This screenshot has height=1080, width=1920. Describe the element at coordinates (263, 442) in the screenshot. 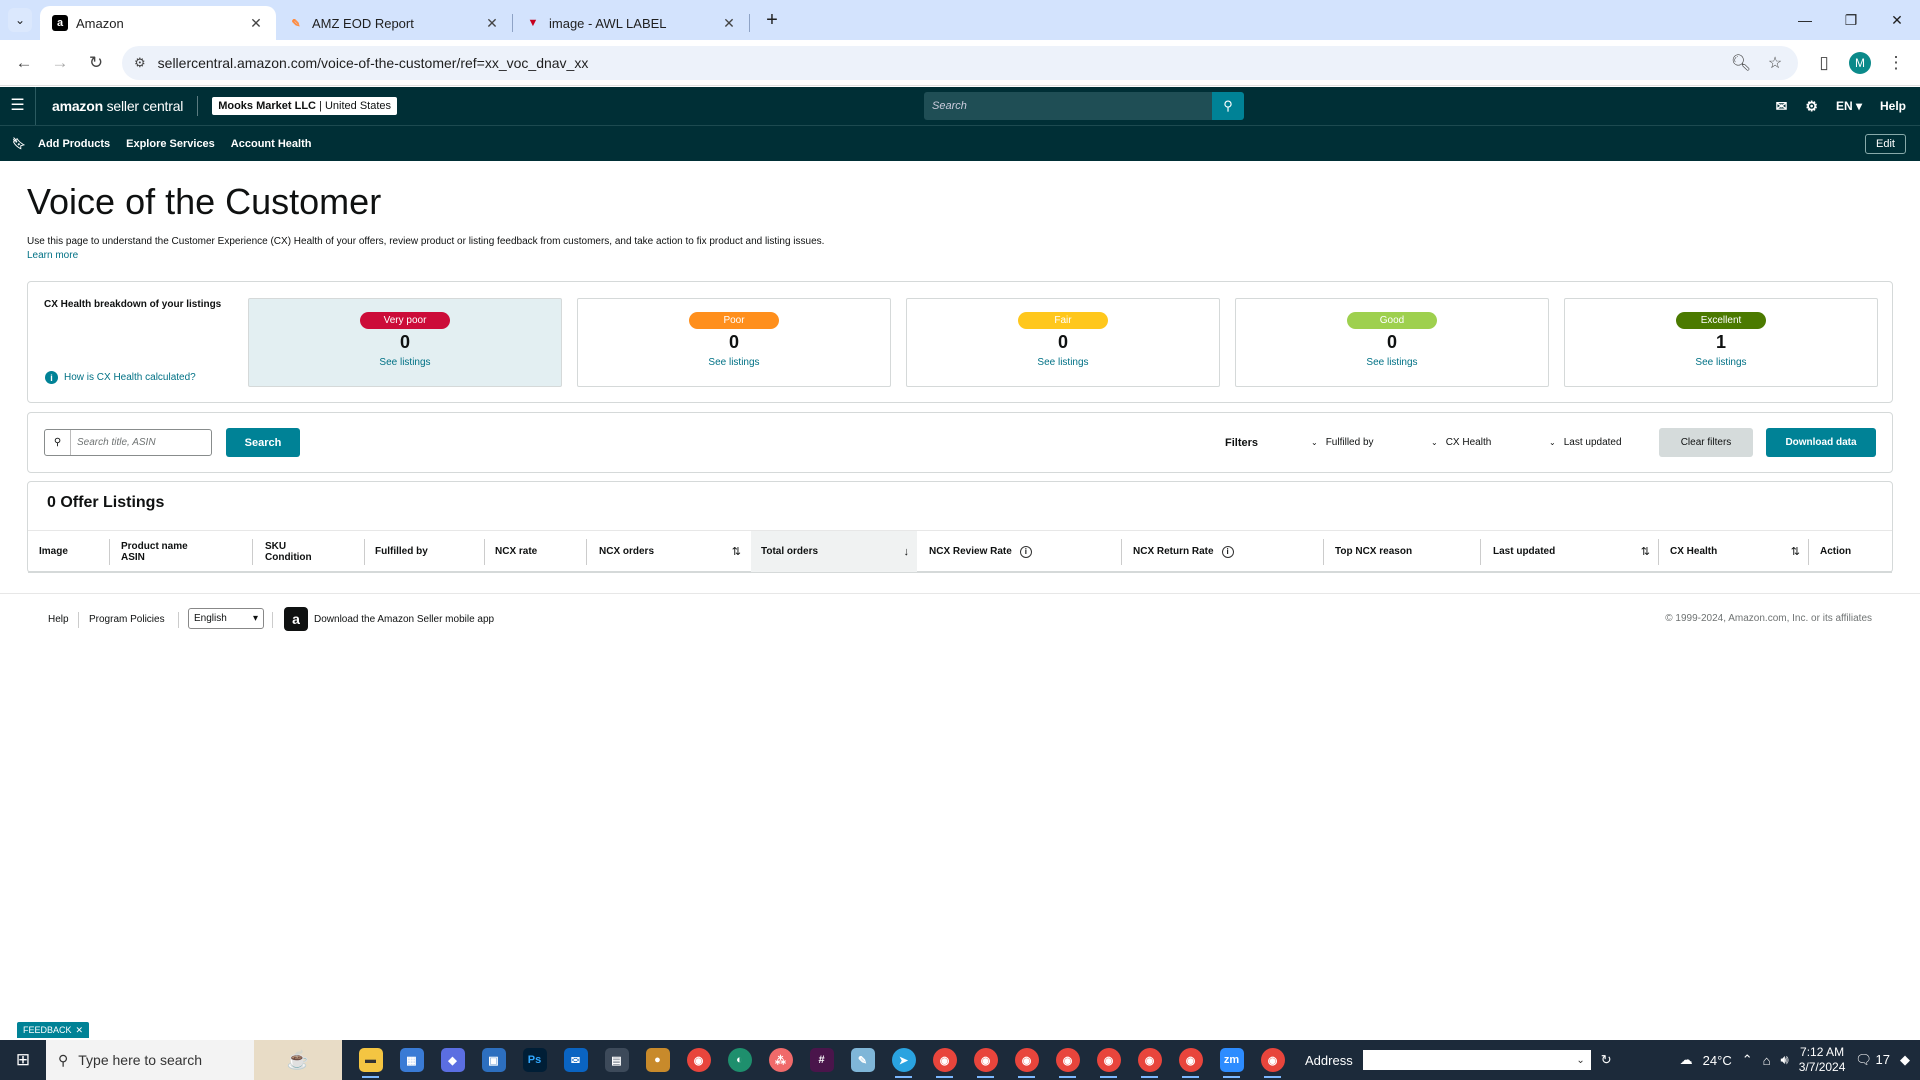

I see `search-button: Search` at that location.